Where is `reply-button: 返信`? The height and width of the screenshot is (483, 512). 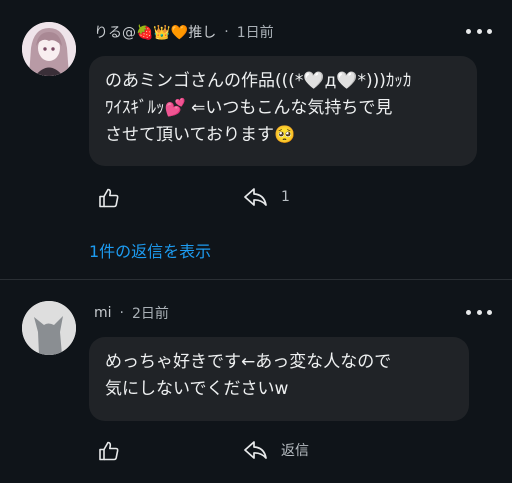
reply-button: 返信 is located at coordinates (276, 450).